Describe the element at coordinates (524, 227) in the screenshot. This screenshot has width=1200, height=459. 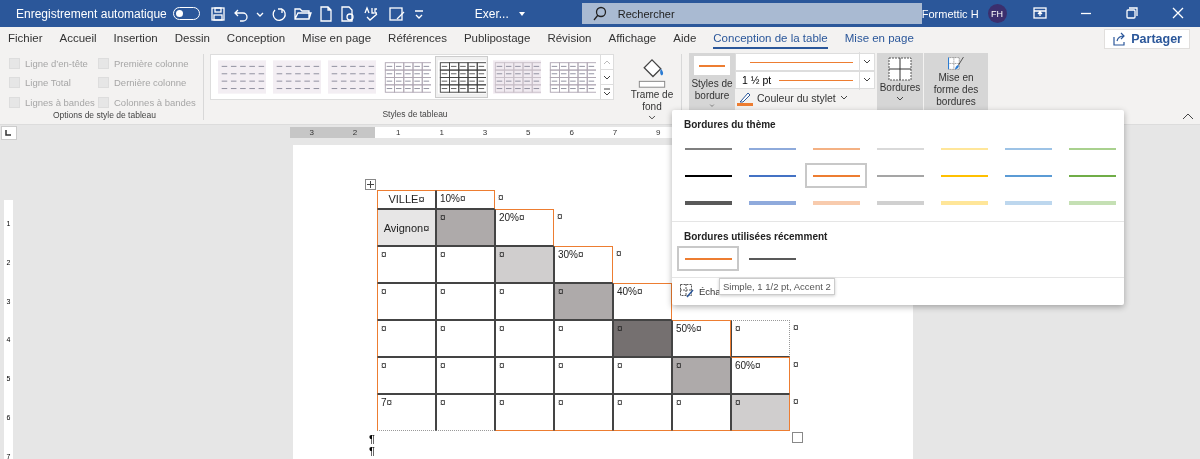
I see `table-cell: 20%¤` at that location.